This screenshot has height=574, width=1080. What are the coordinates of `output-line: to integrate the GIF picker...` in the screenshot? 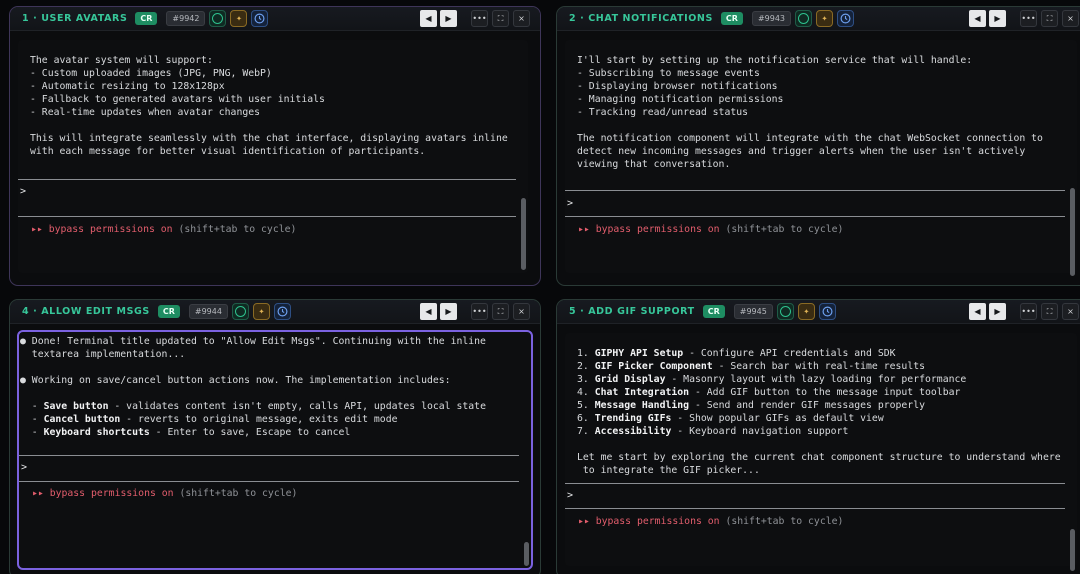 It's located at (668, 470).